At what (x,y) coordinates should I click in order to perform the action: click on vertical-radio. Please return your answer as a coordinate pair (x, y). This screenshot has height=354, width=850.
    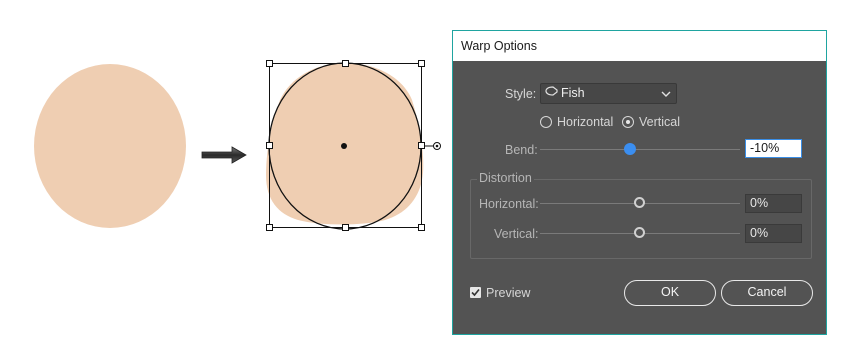
    Looking at the image, I should click on (628, 122).